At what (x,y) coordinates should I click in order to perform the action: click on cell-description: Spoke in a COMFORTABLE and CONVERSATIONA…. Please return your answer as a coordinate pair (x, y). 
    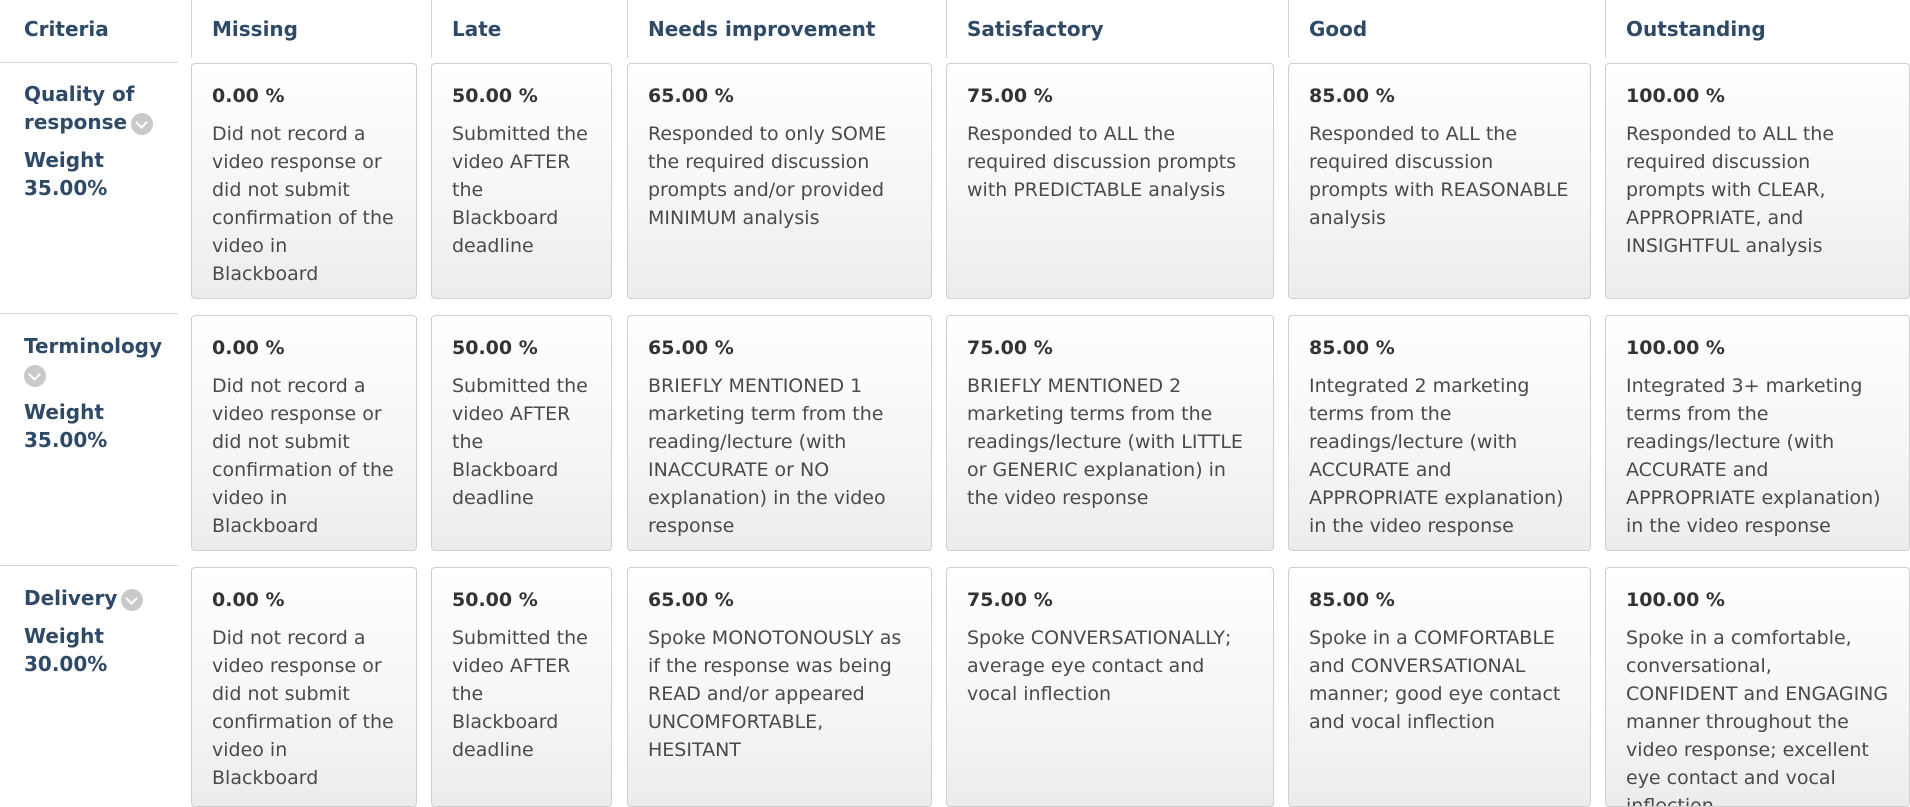
    Looking at the image, I should click on (1435, 680).